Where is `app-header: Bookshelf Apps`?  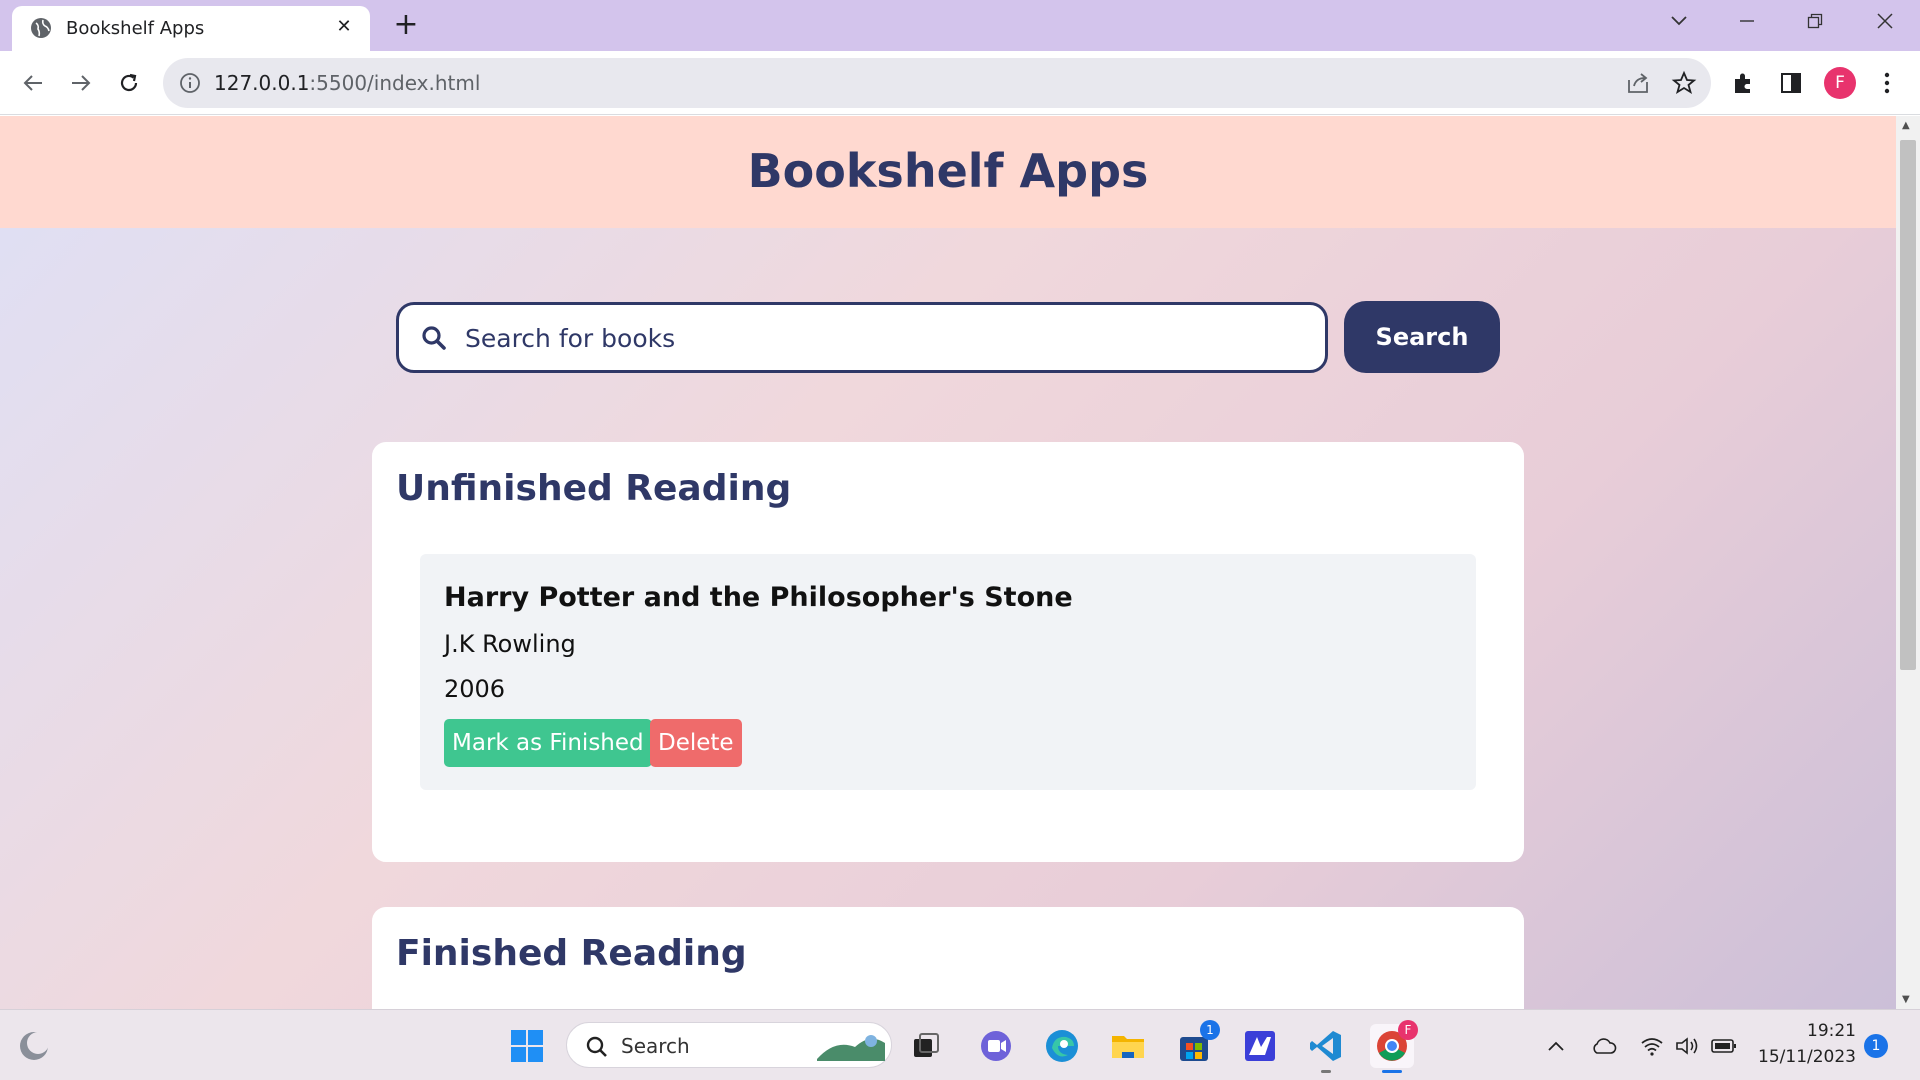 app-header: Bookshelf Apps is located at coordinates (948, 172).